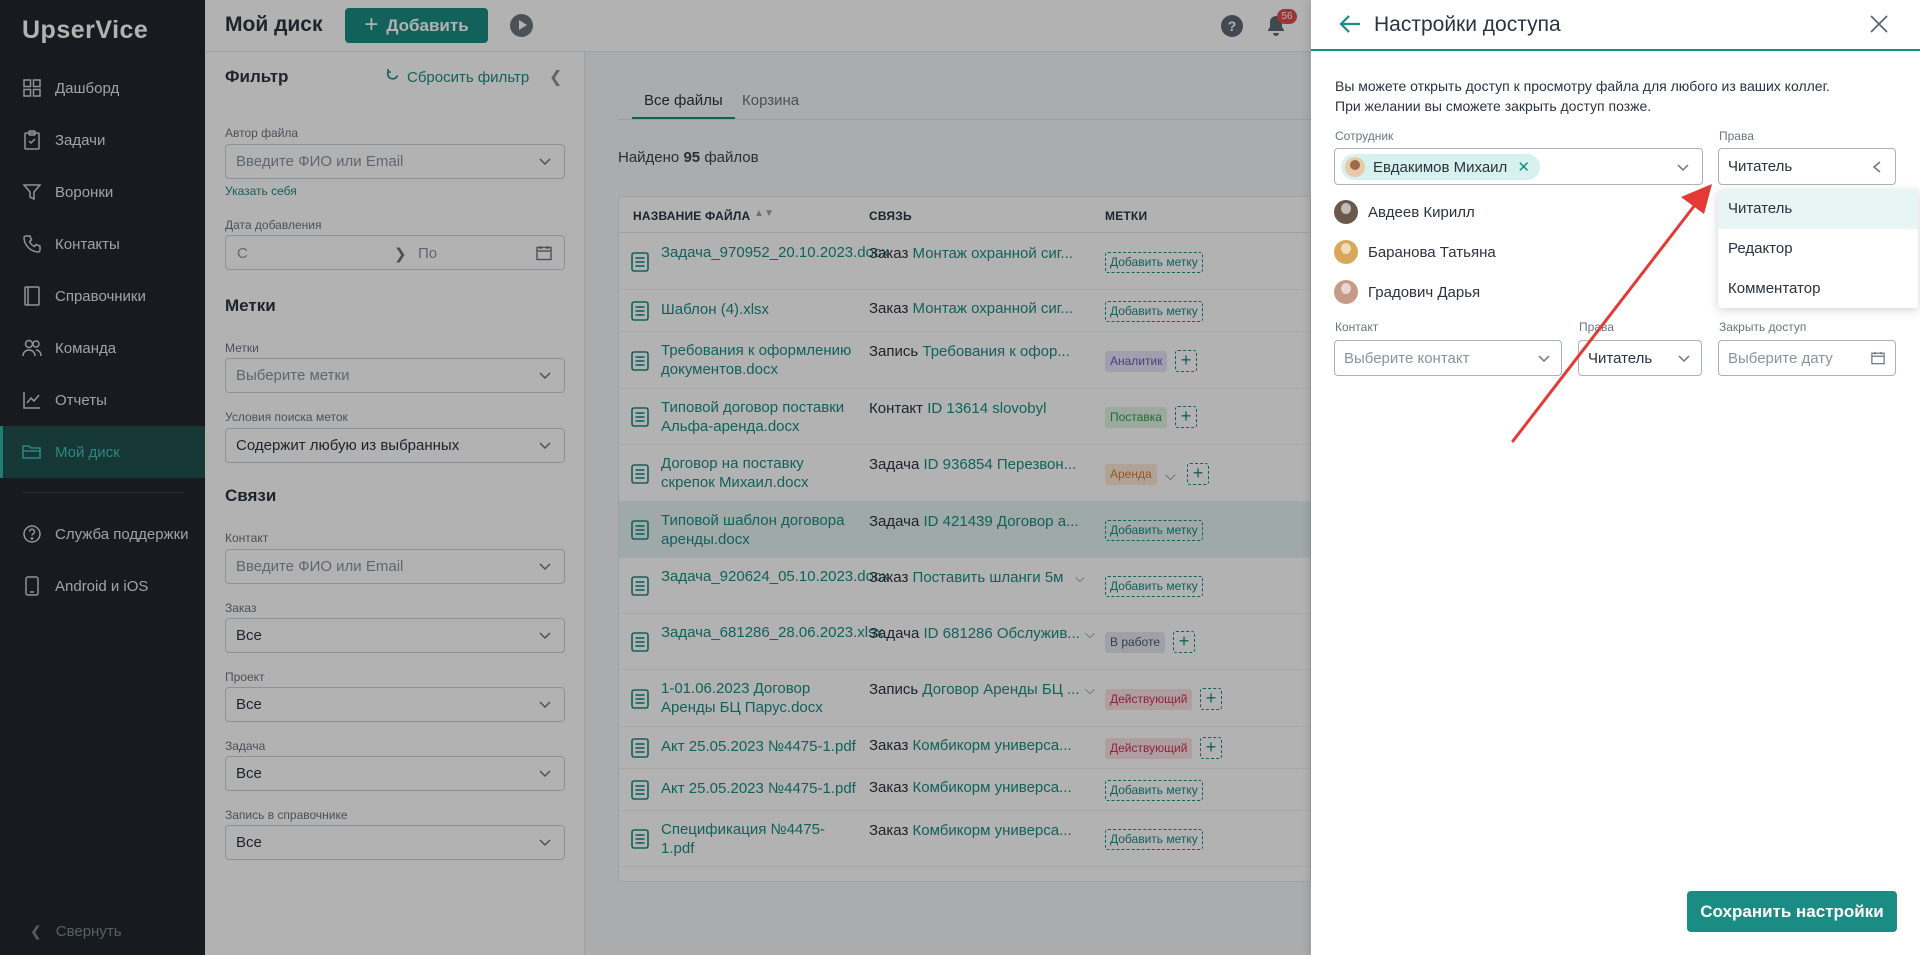  I want to click on rights-option-editor: Редактор, so click(1818, 249).